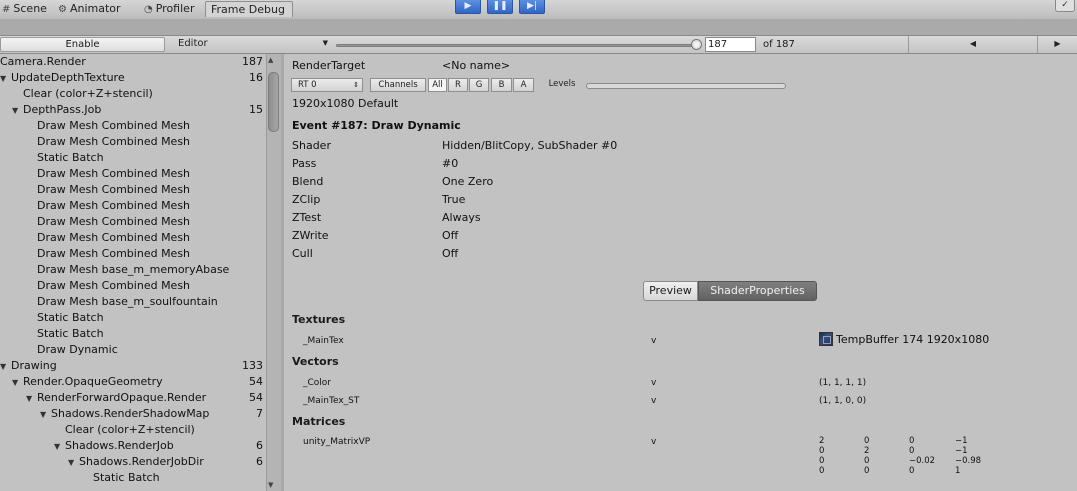  I want to click on tab-profiler: ◔ Profiler, so click(173, 9).